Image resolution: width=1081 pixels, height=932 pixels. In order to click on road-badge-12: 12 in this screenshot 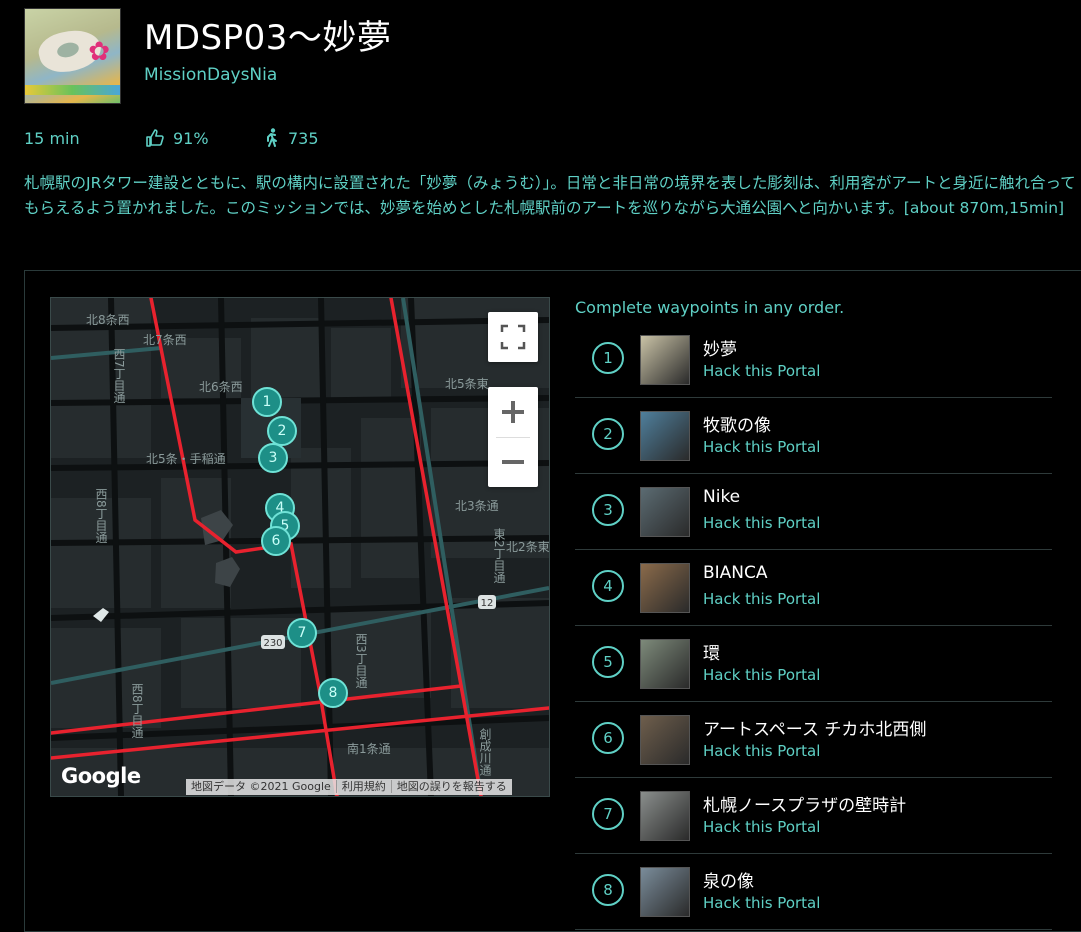, I will do `click(487, 603)`.